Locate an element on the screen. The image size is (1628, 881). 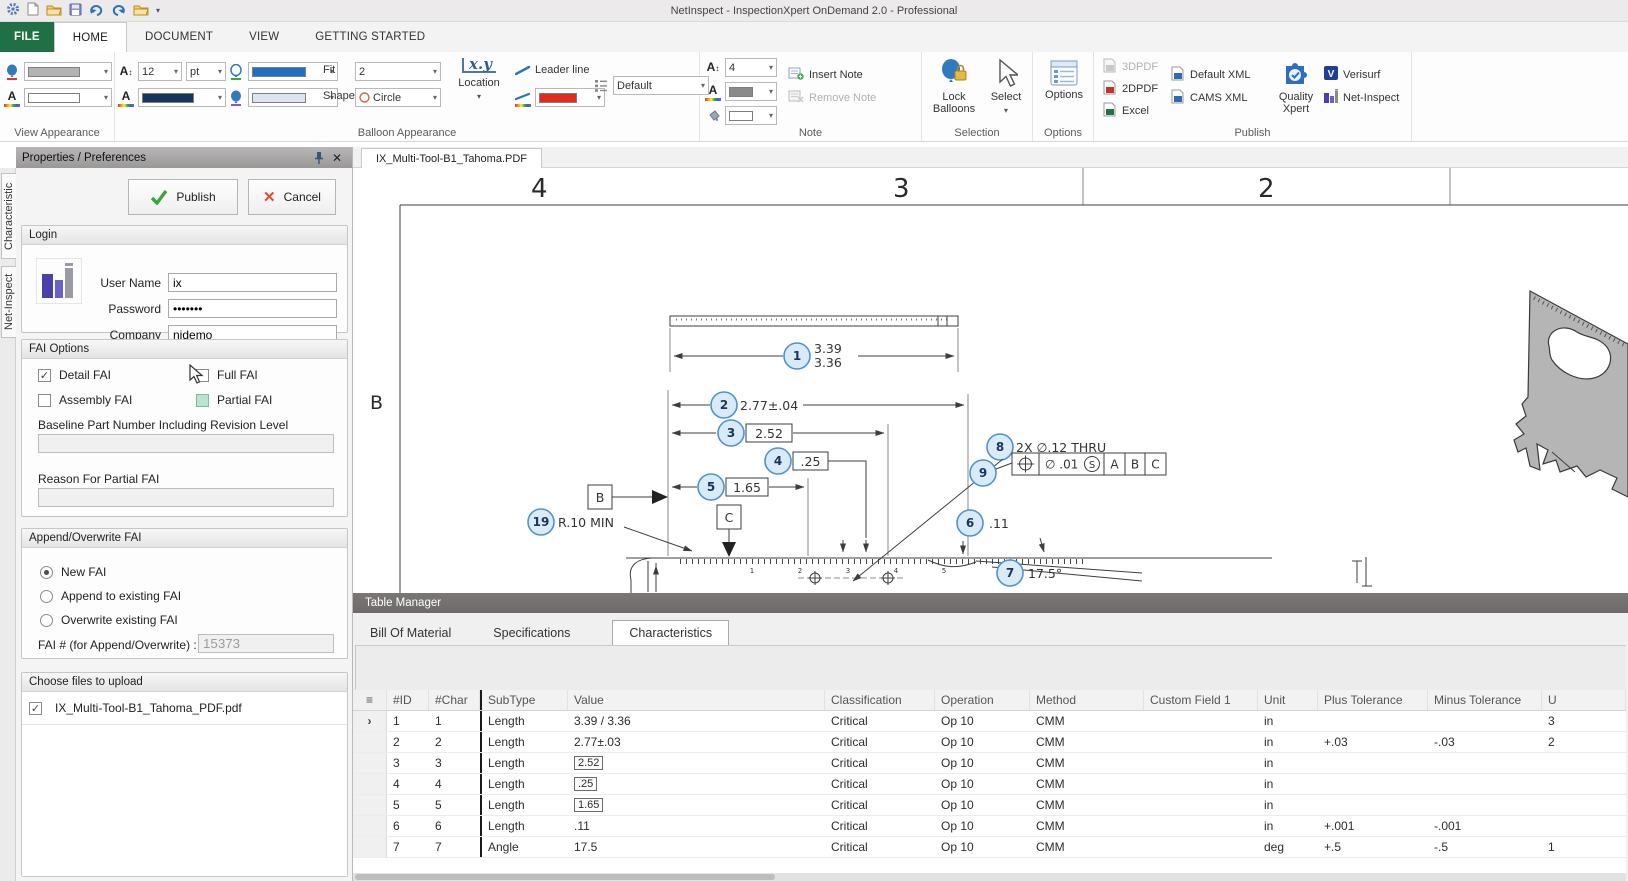
cancel-button: ✕ Cancel is located at coordinates (292, 197).